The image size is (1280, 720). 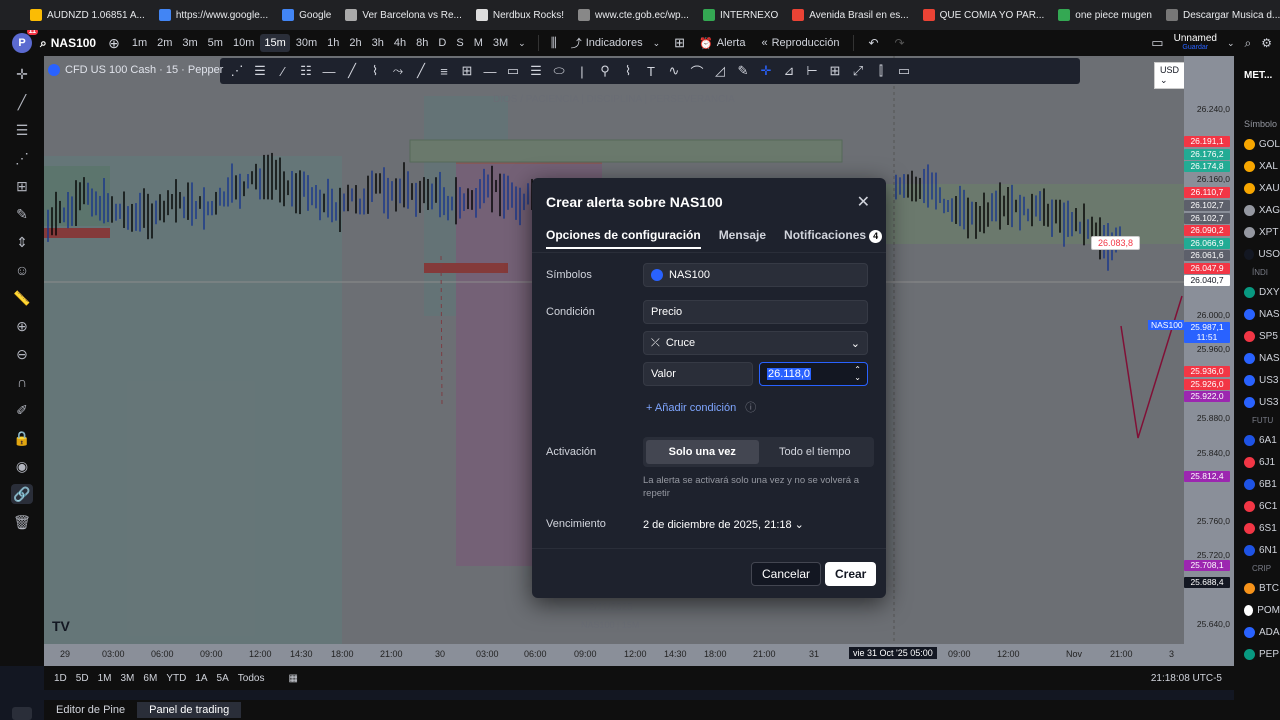 What do you see at coordinates (1257, 232) in the screenshot?
I see `watchlist-row: XPT` at bounding box center [1257, 232].